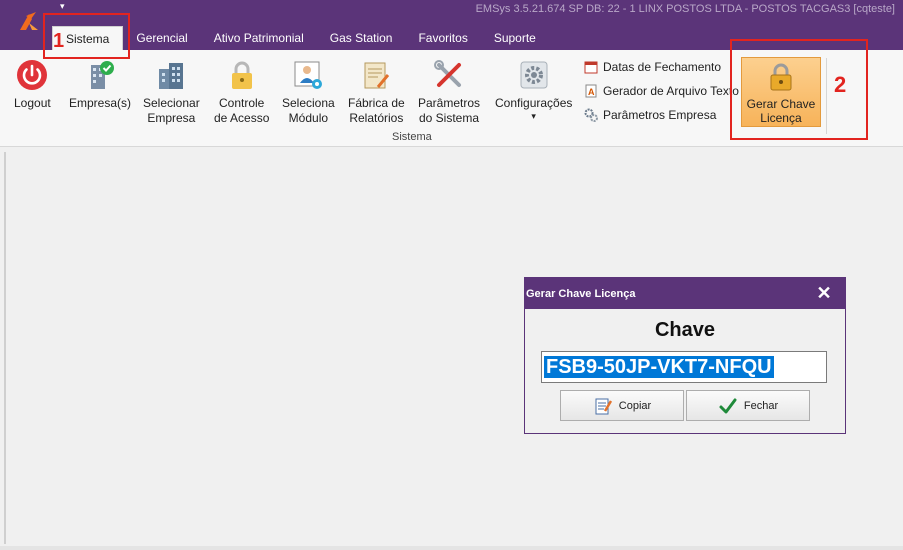  Describe the element at coordinates (685, 293) in the screenshot. I see `dialog-title-bar: Gerar Chave Licença ✕` at that location.